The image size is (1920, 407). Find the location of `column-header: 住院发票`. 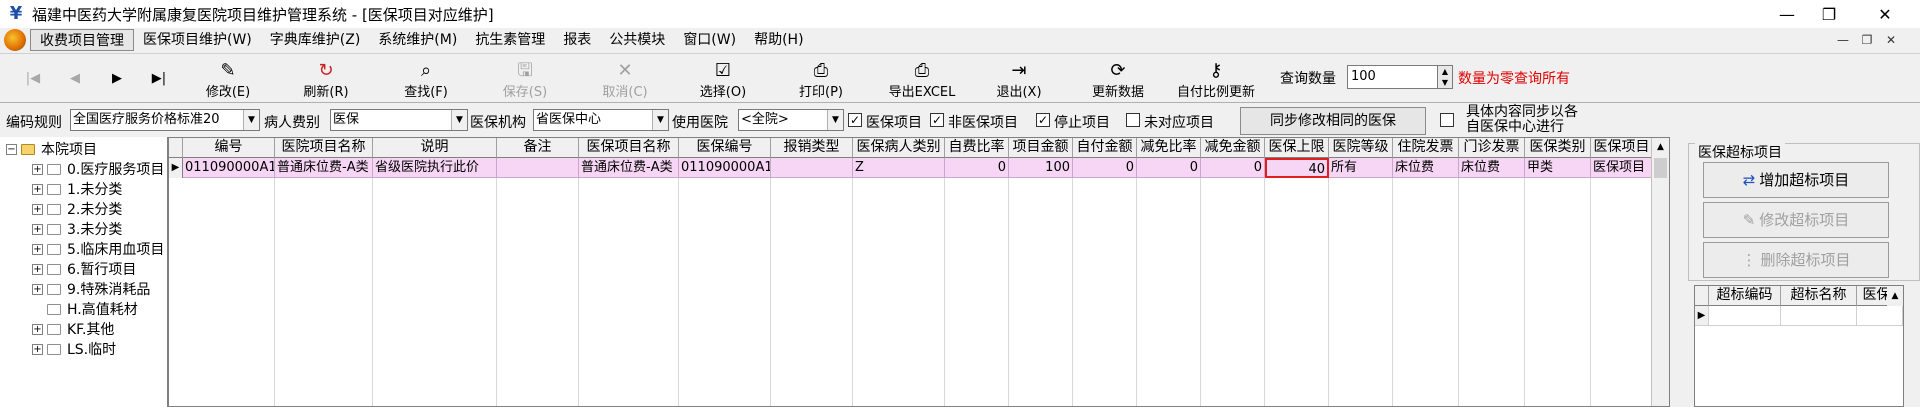

column-header: 住院发票 is located at coordinates (1426, 148).